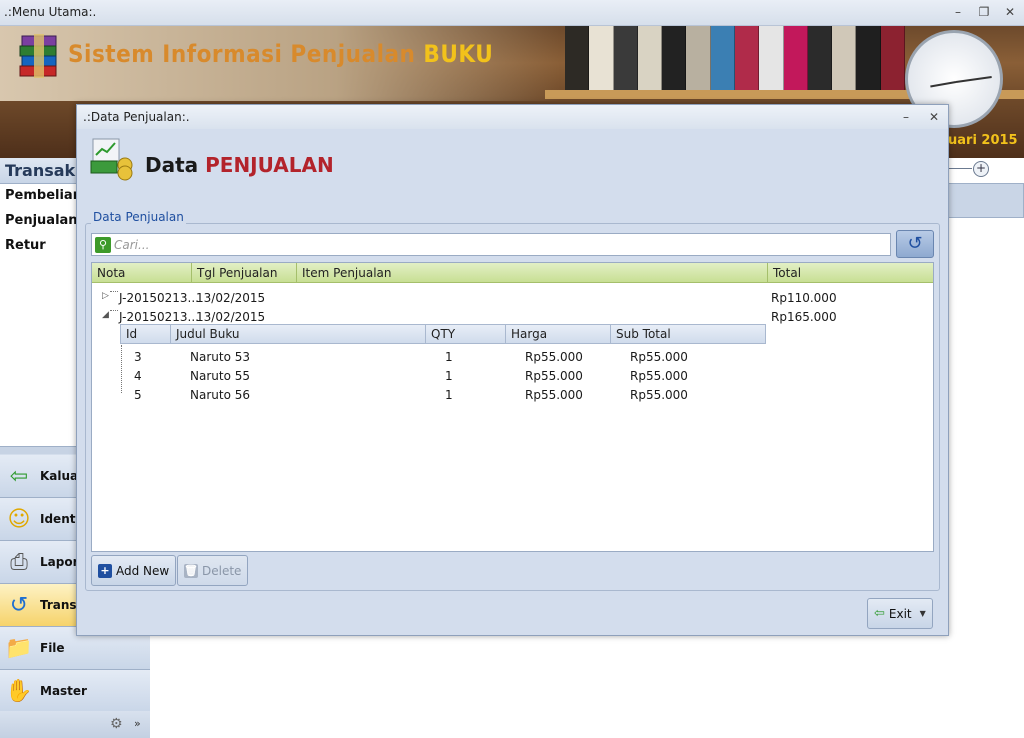 Image resolution: width=1024 pixels, height=738 pixels. I want to click on books-stack-logo-icon, so click(38, 56).